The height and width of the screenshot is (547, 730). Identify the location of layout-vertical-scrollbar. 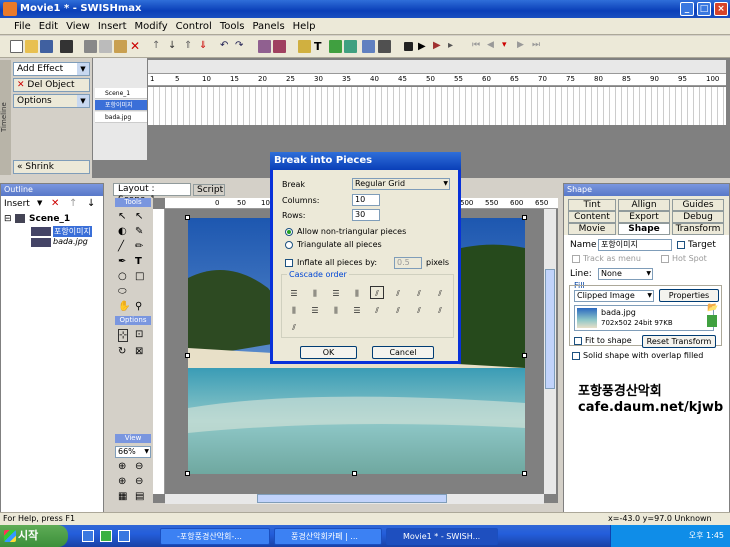
(550, 351).